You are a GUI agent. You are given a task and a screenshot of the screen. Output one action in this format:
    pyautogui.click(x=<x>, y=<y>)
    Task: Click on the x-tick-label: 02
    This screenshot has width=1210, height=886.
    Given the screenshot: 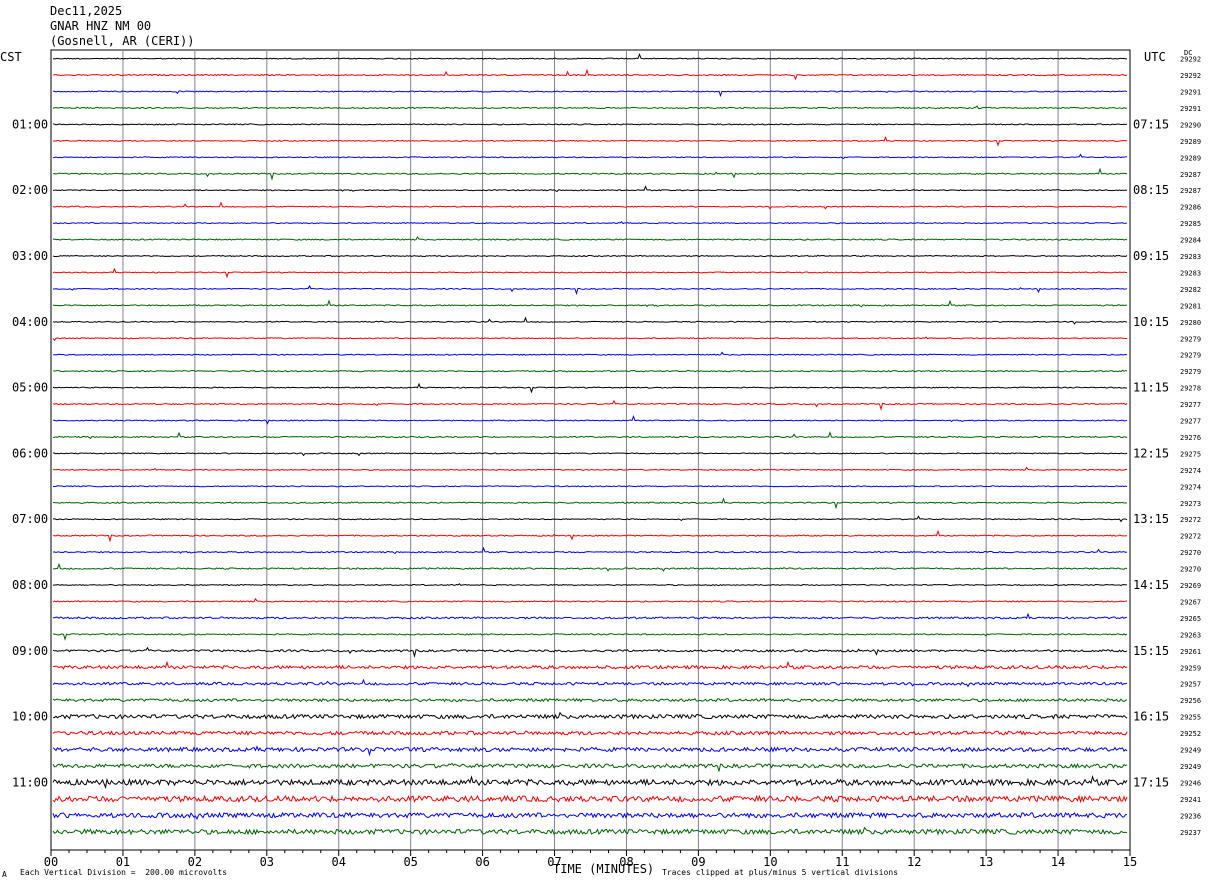 What is the action you would take?
    pyautogui.click(x=195, y=862)
    